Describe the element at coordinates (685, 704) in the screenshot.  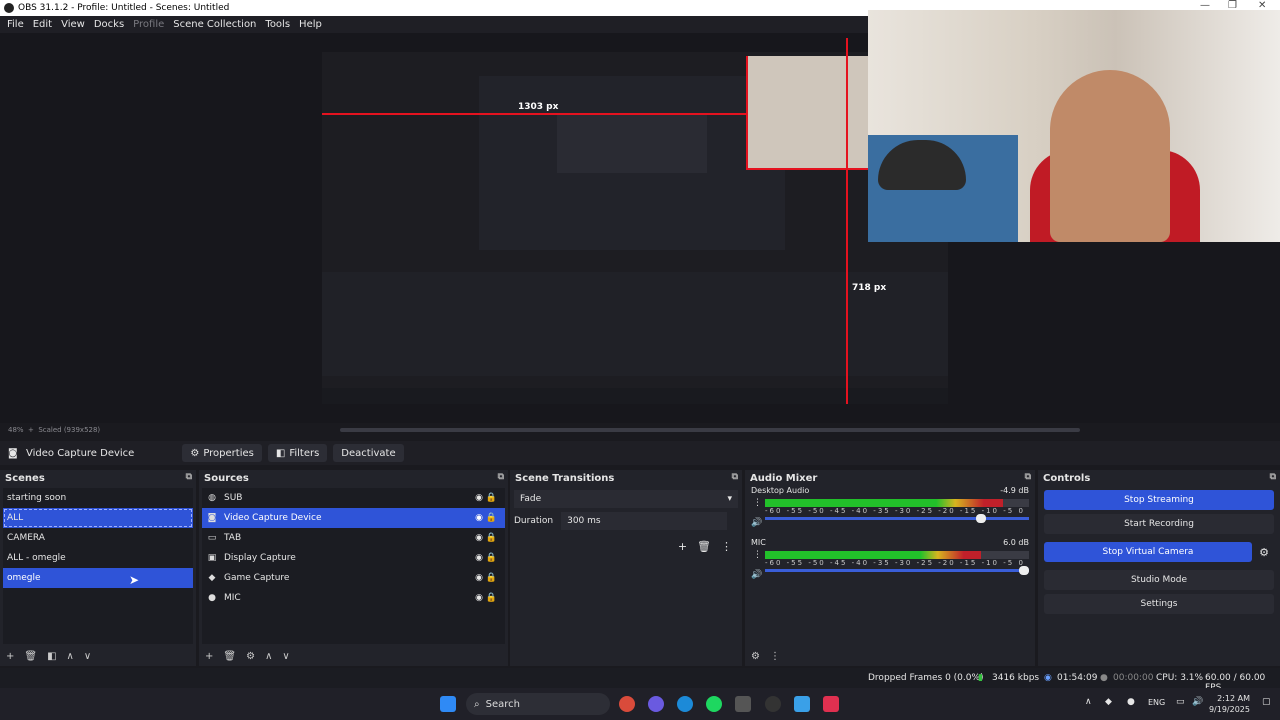
I see `edge-icon` at that location.